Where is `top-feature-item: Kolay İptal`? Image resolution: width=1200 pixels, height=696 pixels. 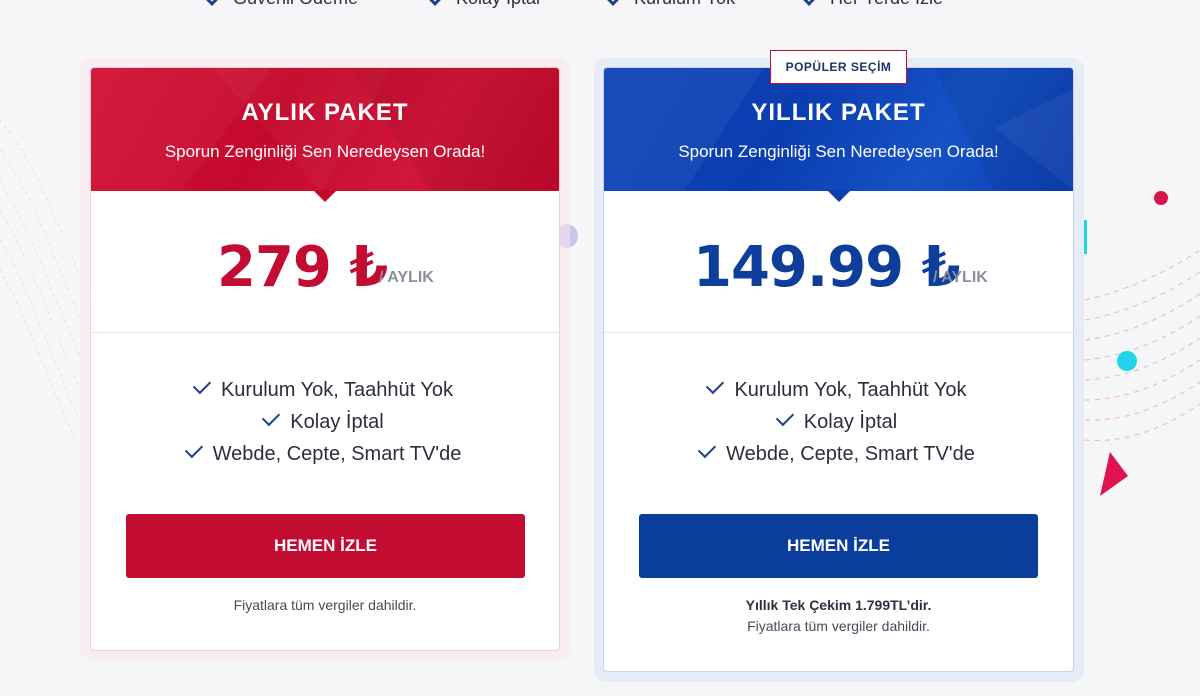 top-feature-item: Kolay İptal is located at coordinates (482, 4).